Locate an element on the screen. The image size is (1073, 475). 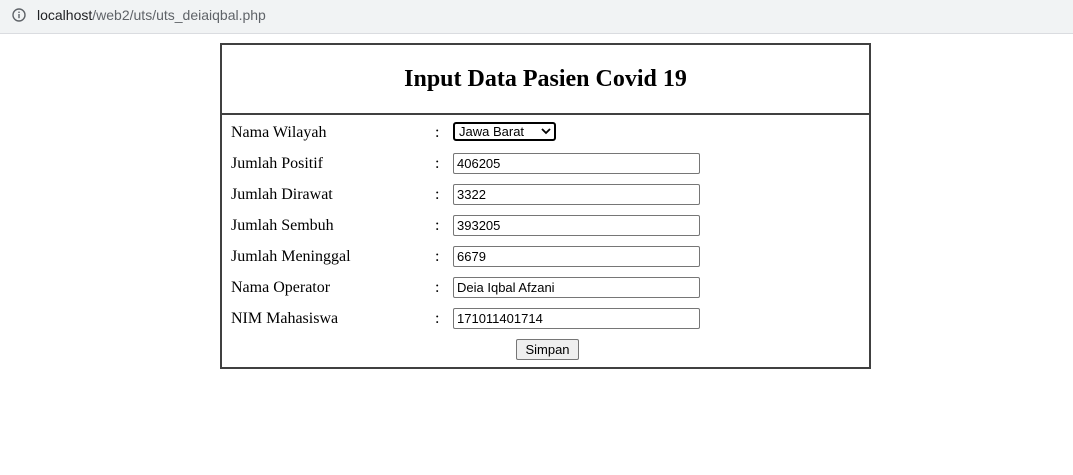
address-url: localhost/web2/uts/uts_deiaiqbal.php is located at coordinates (151, 15).